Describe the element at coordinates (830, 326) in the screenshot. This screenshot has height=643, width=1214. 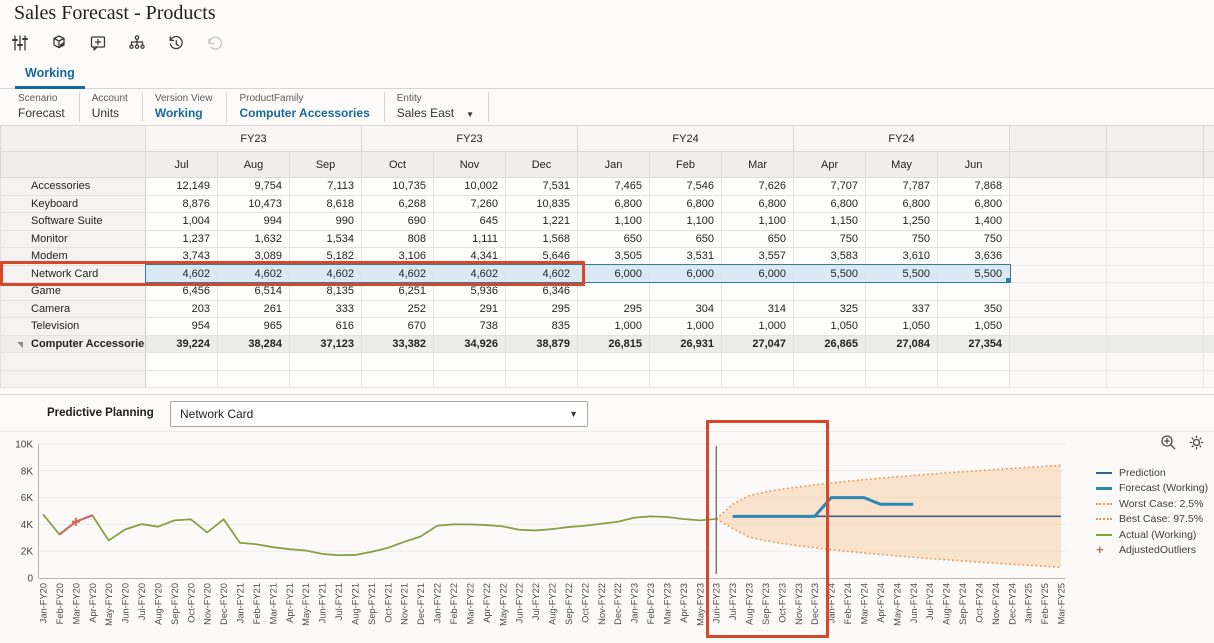
I see `grid-cell: 1,050` at that location.